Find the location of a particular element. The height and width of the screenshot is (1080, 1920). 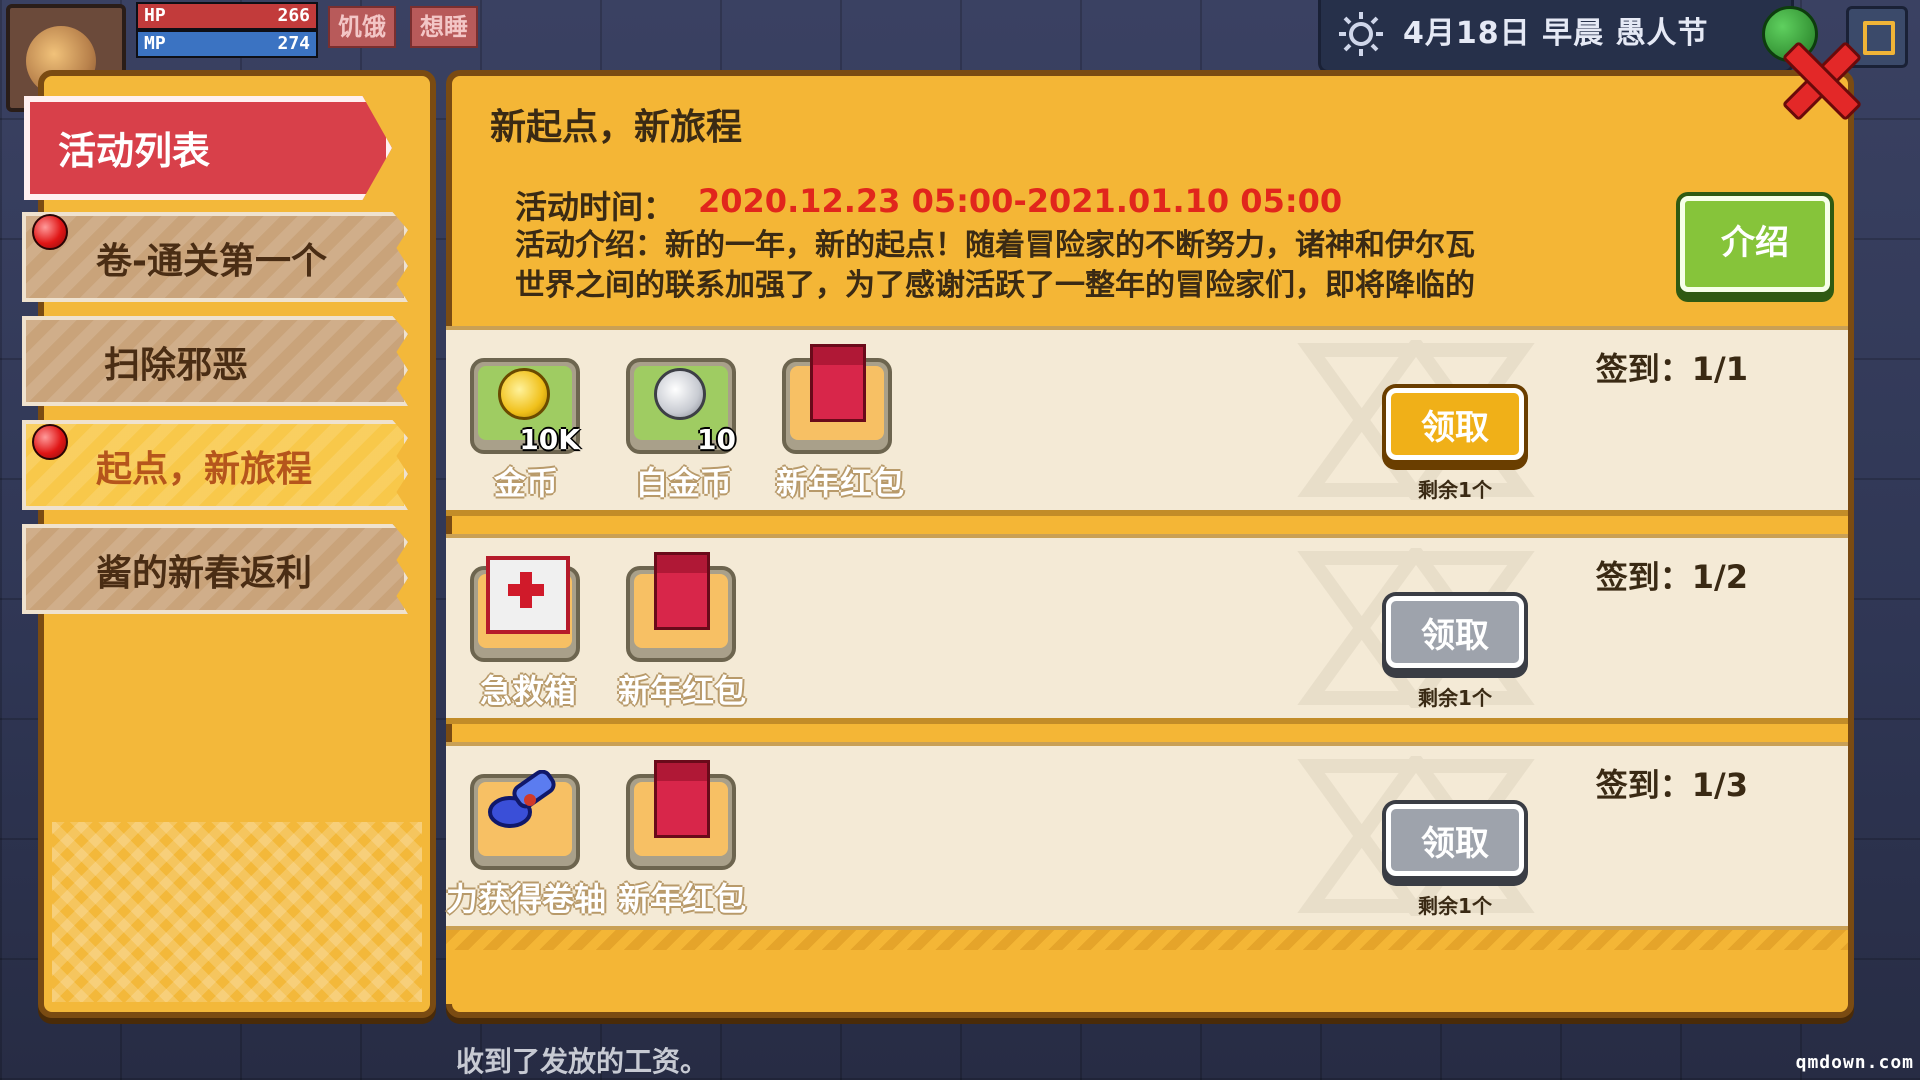

item-name: 白金币 is located at coordinates (684, 483).